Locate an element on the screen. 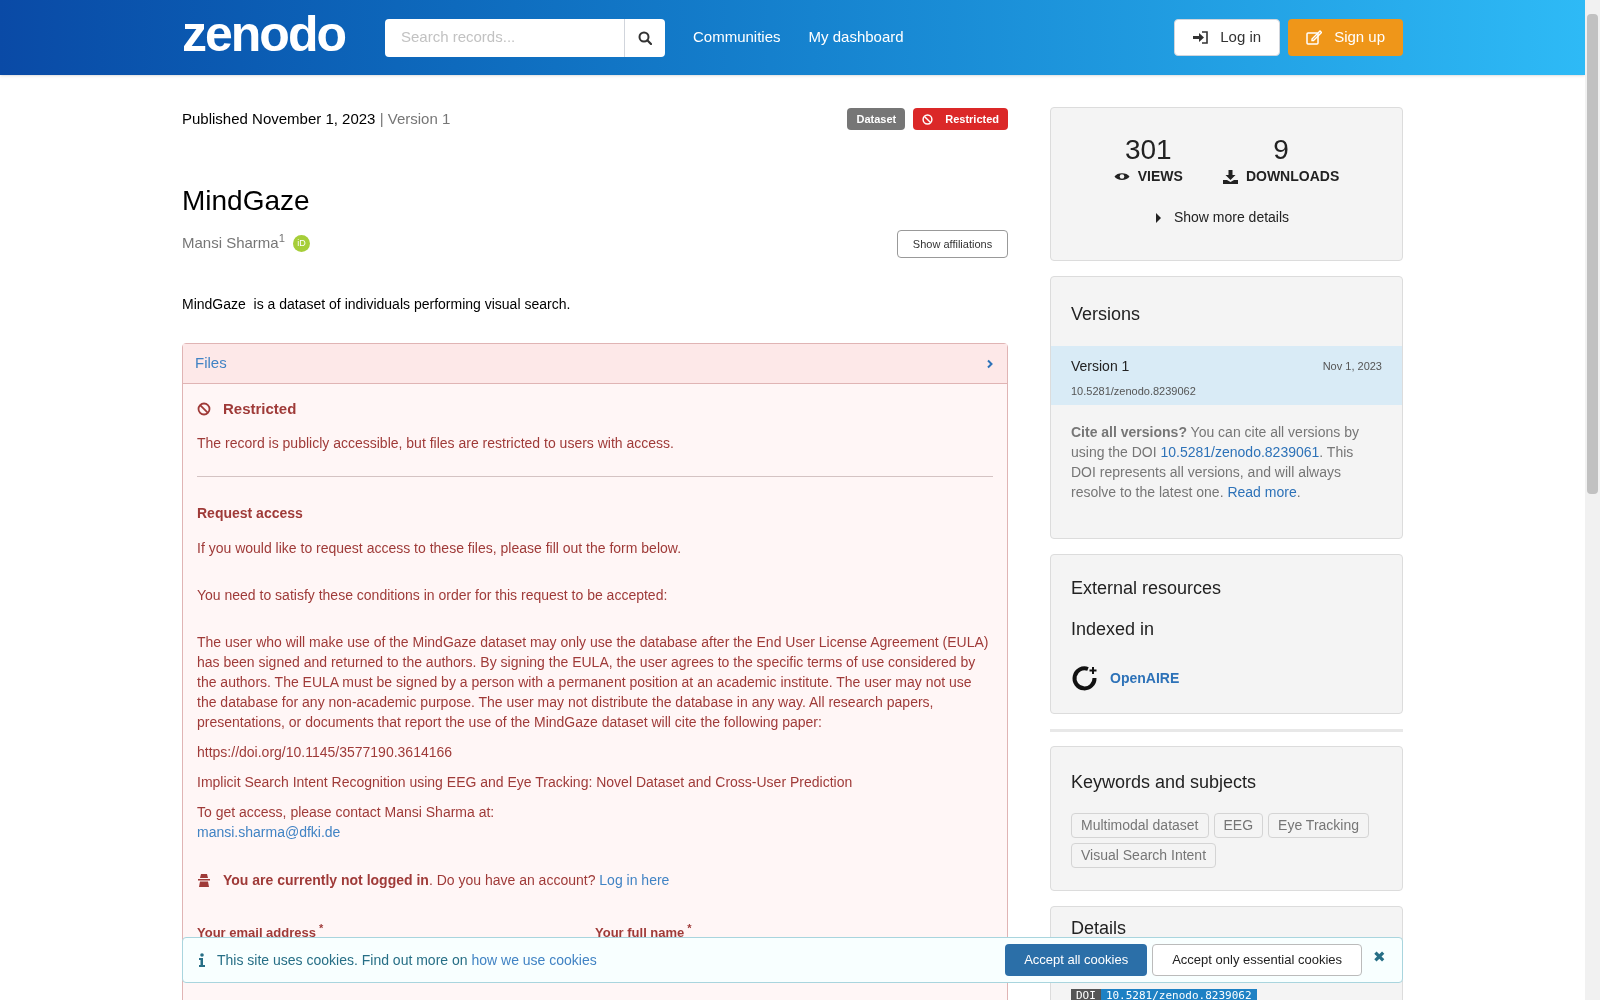  resource-type-badge: Dataset is located at coordinates (876, 119).